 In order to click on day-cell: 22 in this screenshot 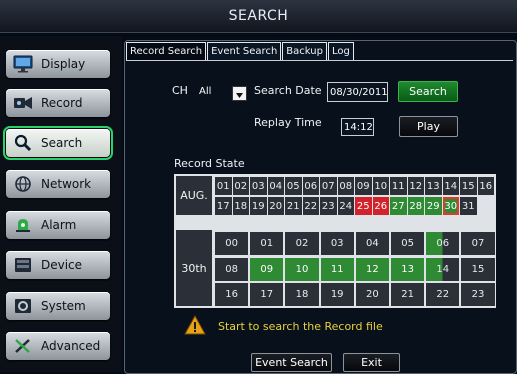, I will do `click(310, 206)`.